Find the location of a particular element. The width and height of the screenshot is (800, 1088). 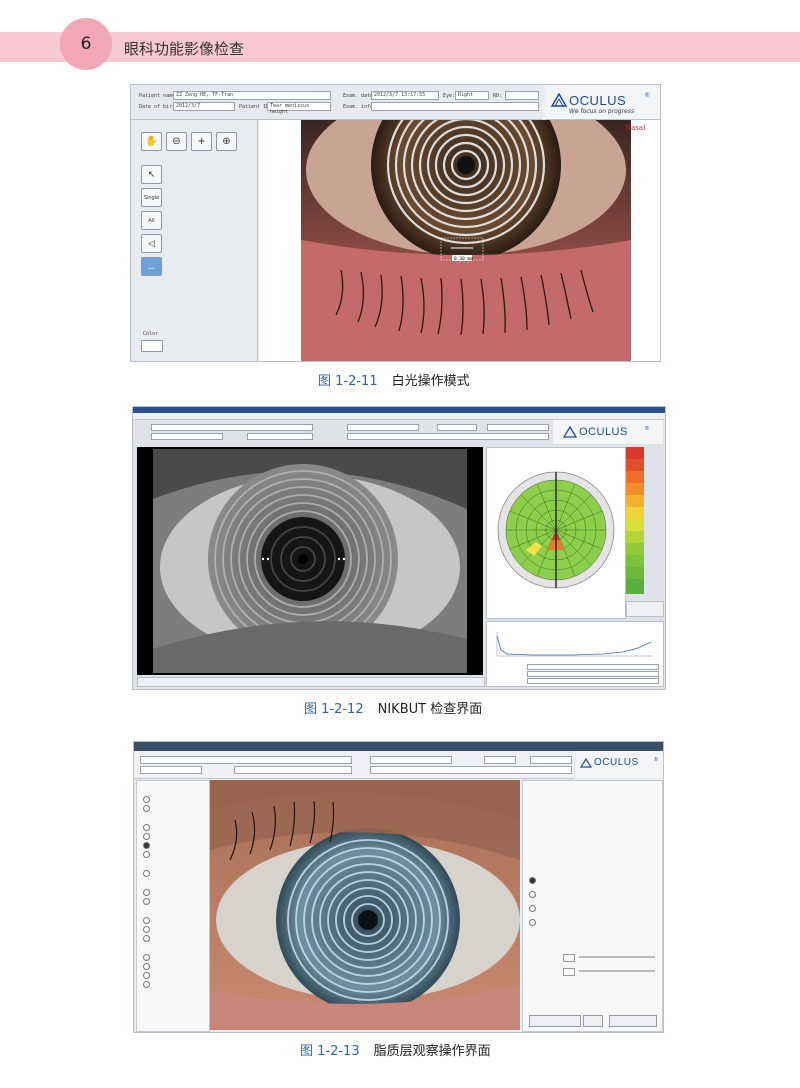

dob-field: 2012/3/7 is located at coordinates (204, 106).